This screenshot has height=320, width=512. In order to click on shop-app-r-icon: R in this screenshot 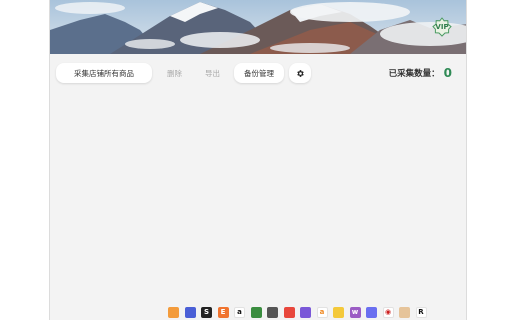, I will do `click(421, 312)`.